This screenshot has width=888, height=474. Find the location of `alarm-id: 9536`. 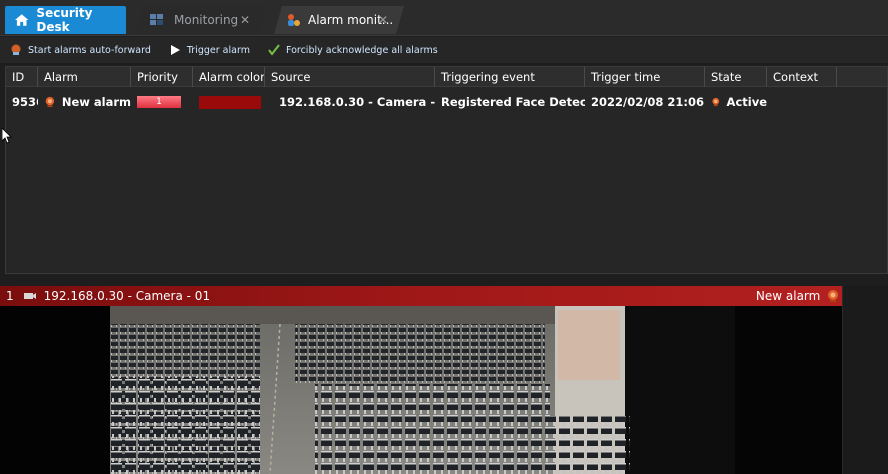

alarm-id: 9536 is located at coordinates (25, 102).